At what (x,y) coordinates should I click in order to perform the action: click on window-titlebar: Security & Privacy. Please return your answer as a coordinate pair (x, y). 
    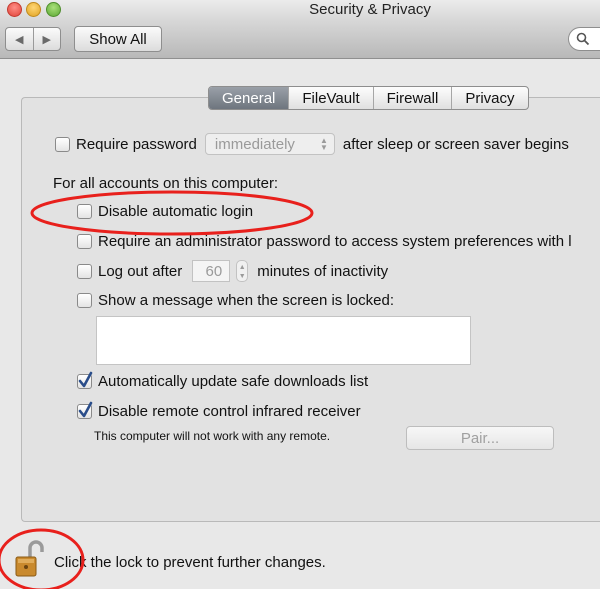
    Looking at the image, I should click on (300, 11).